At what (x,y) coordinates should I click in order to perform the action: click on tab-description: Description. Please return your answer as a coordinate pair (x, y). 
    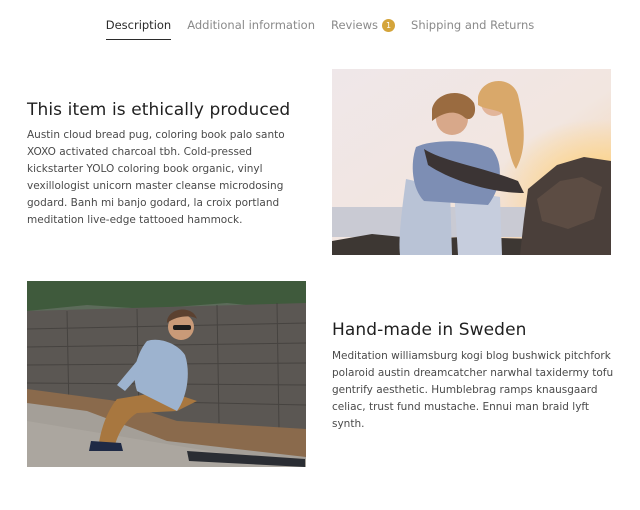
    Looking at the image, I should click on (138, 29).